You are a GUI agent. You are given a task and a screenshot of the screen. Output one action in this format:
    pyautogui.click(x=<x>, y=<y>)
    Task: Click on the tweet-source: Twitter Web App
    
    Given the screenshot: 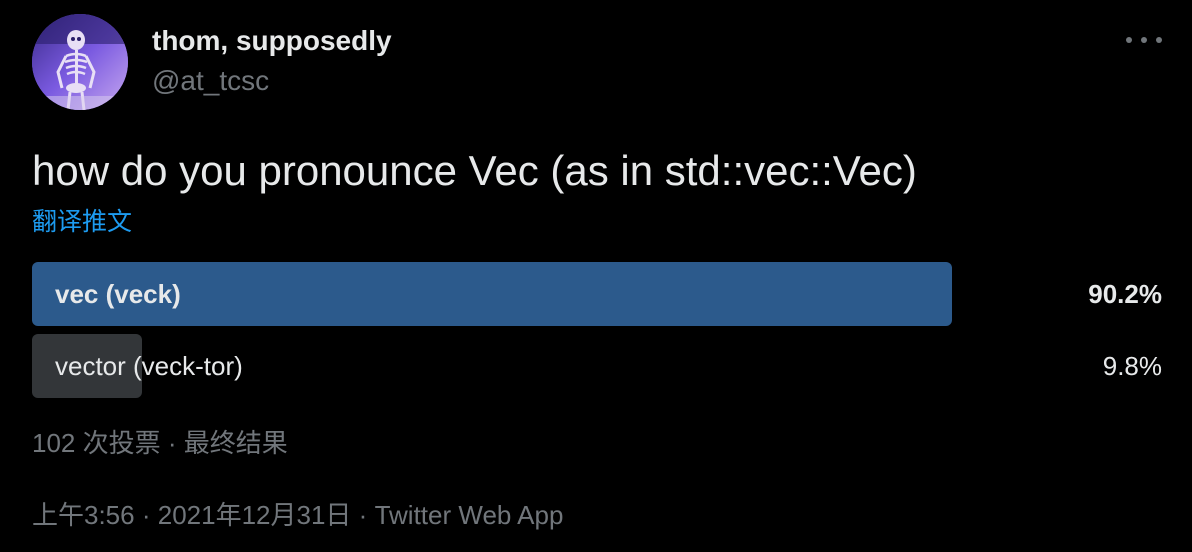 What is the action you would take?
    pyautogui.click(x=469, y=515)
    